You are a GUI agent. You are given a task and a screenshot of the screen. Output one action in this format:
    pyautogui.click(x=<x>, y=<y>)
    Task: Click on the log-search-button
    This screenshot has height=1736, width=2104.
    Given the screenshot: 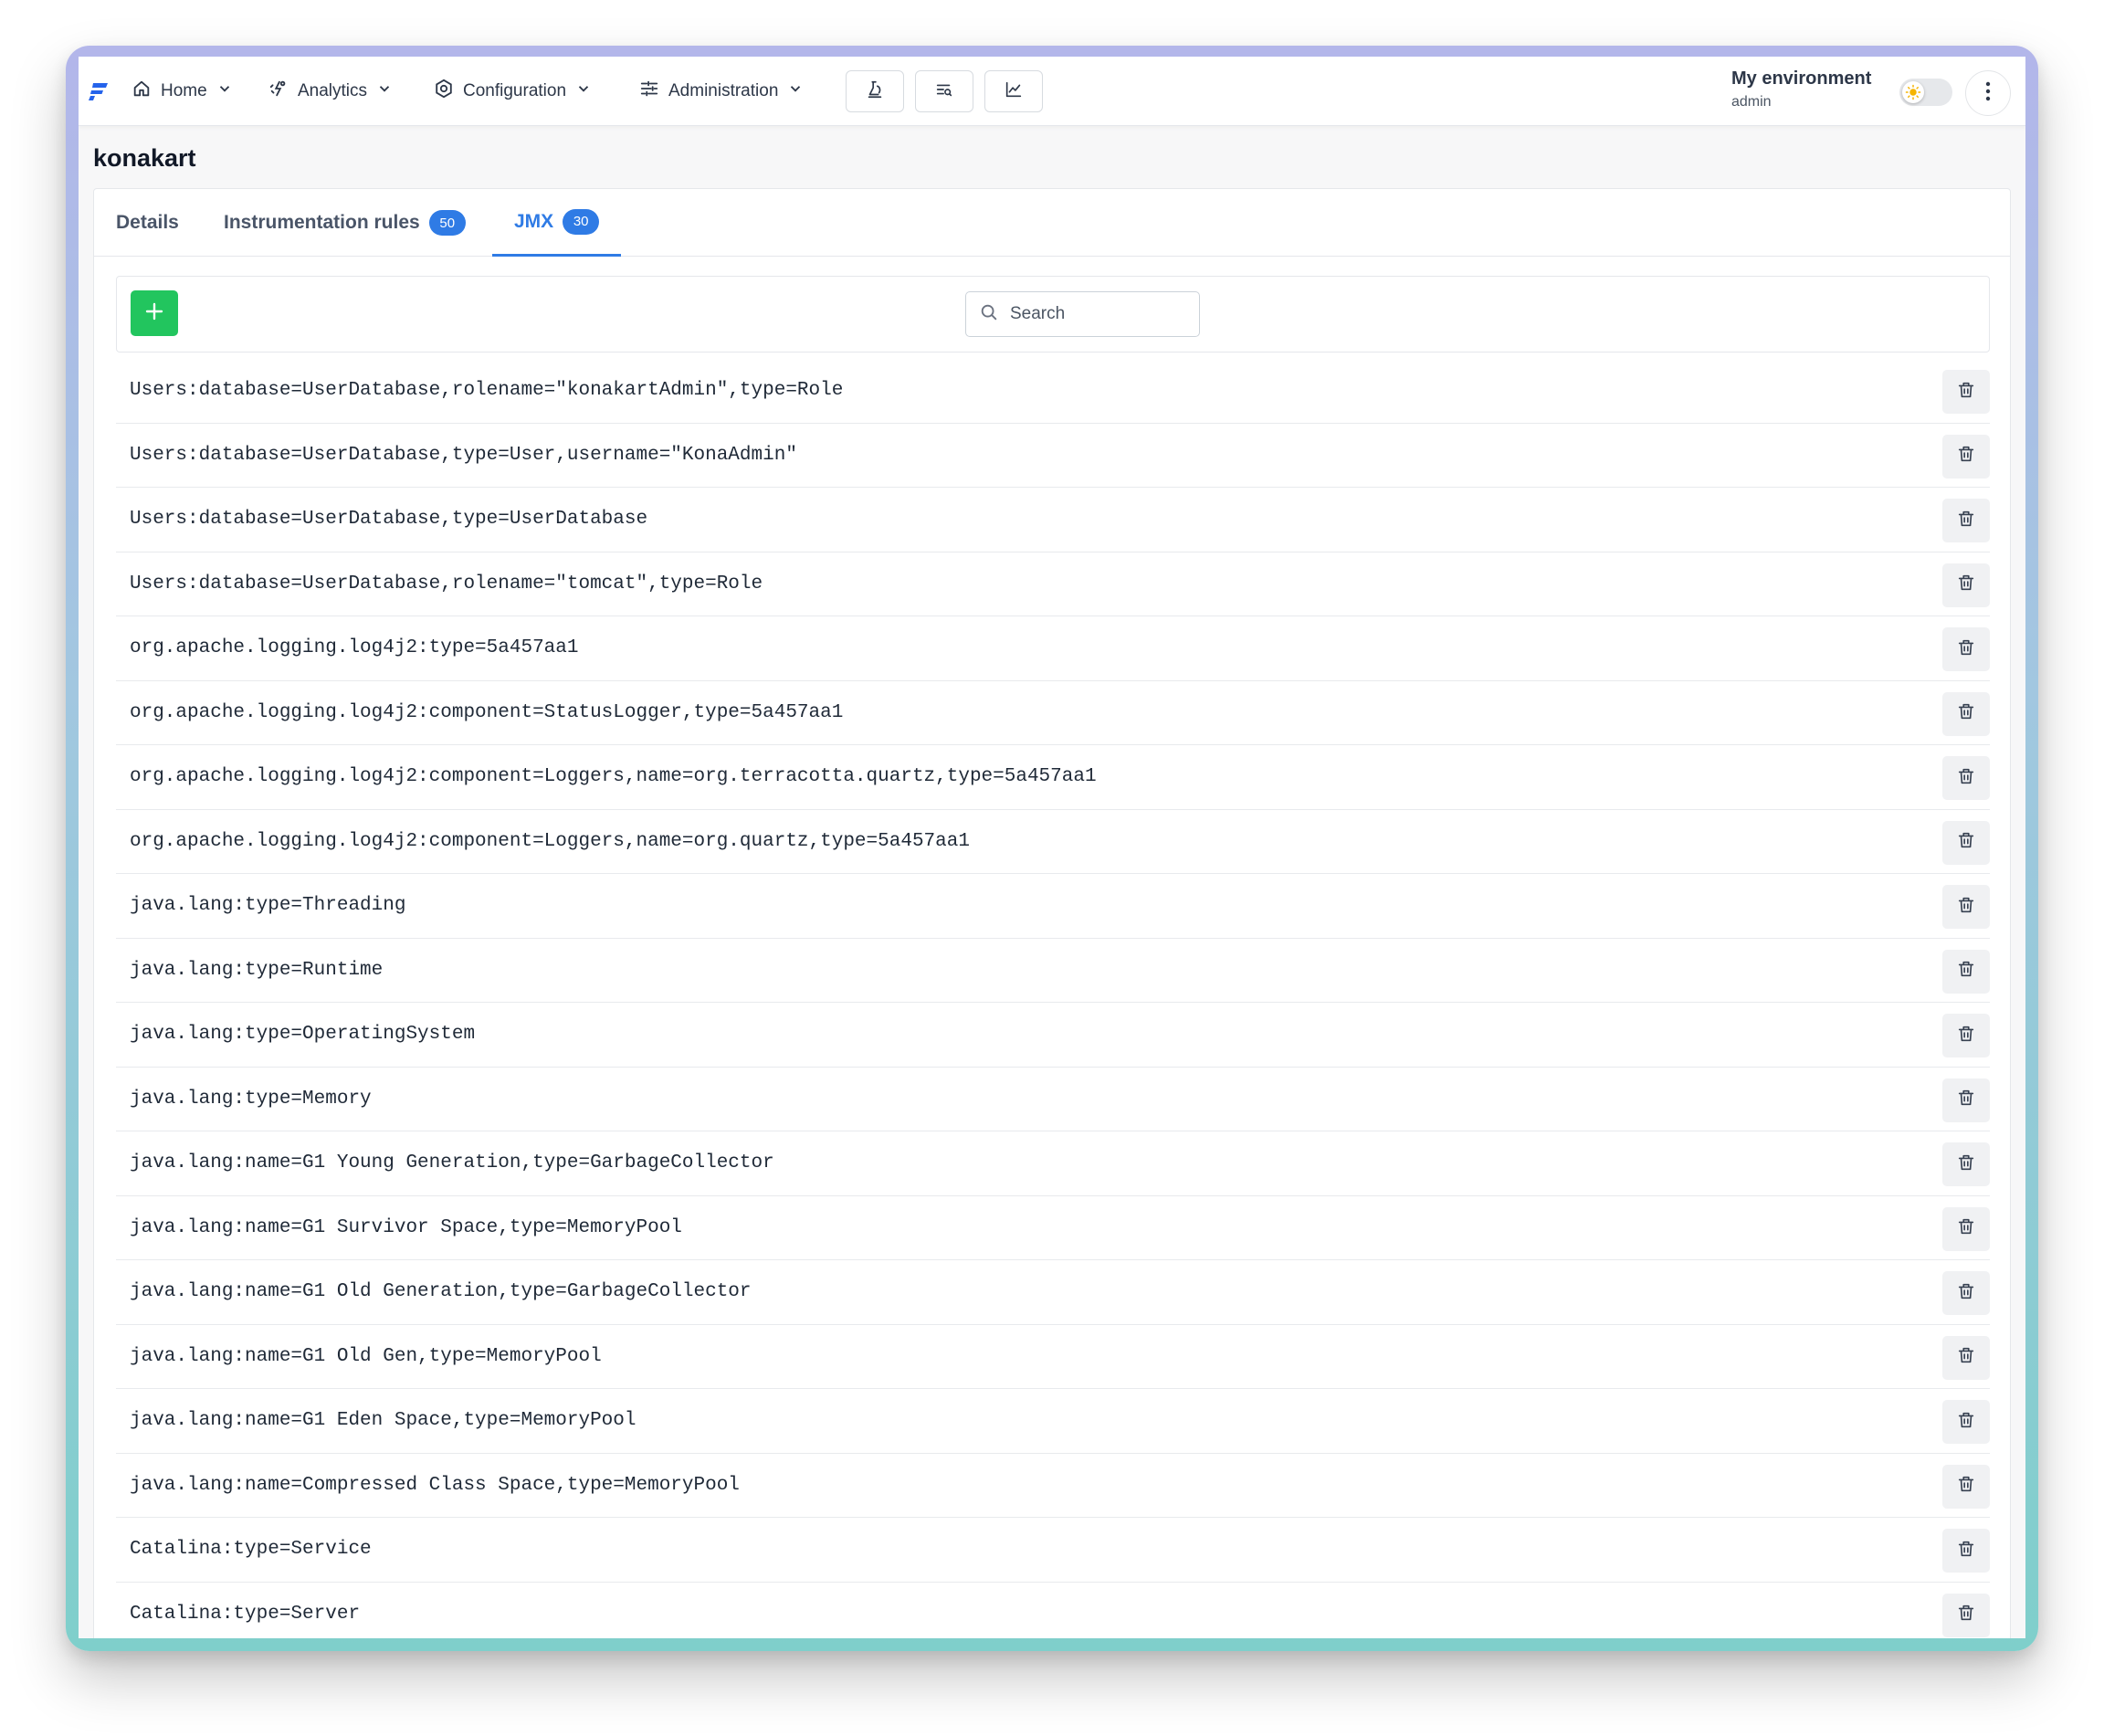 What is the action you would take?
    pyautogui.click(x=944, y=91)
    